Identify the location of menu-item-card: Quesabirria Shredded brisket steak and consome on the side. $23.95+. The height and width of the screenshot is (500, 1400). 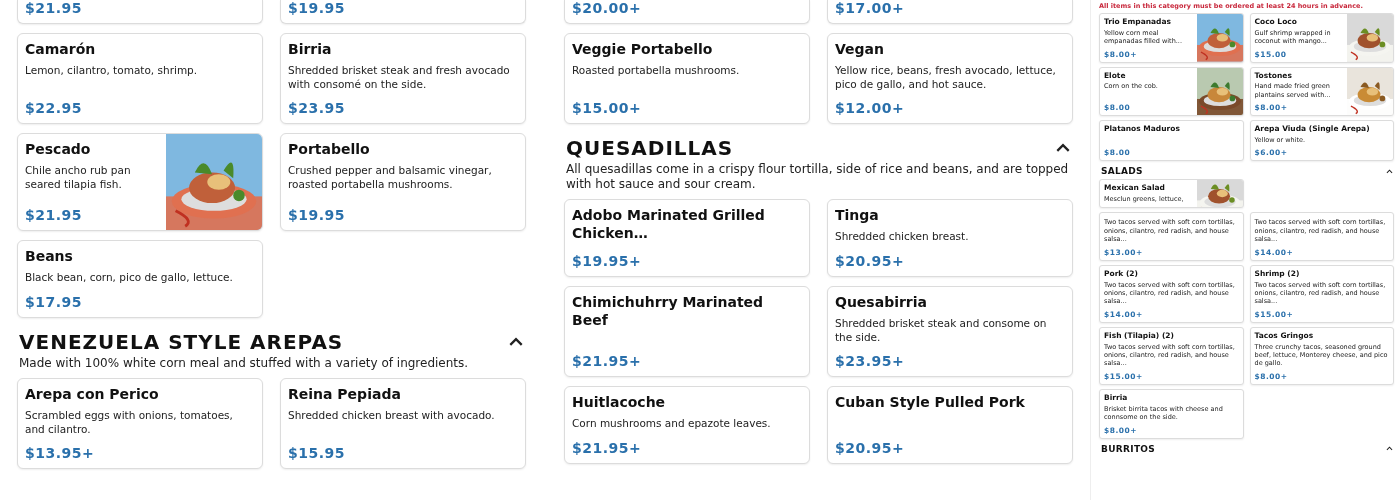
(950, 331).